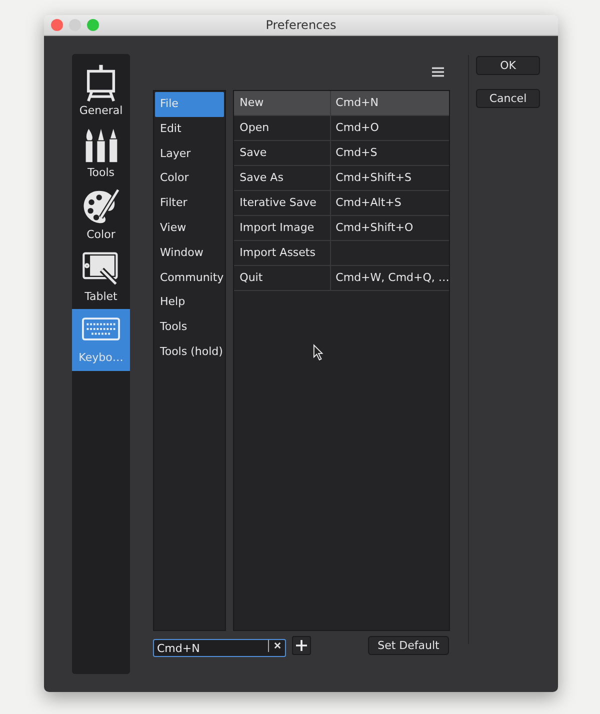 The width and height of the screenshot is (600, 714). I want to click on clear-icon, so click(277, 645).